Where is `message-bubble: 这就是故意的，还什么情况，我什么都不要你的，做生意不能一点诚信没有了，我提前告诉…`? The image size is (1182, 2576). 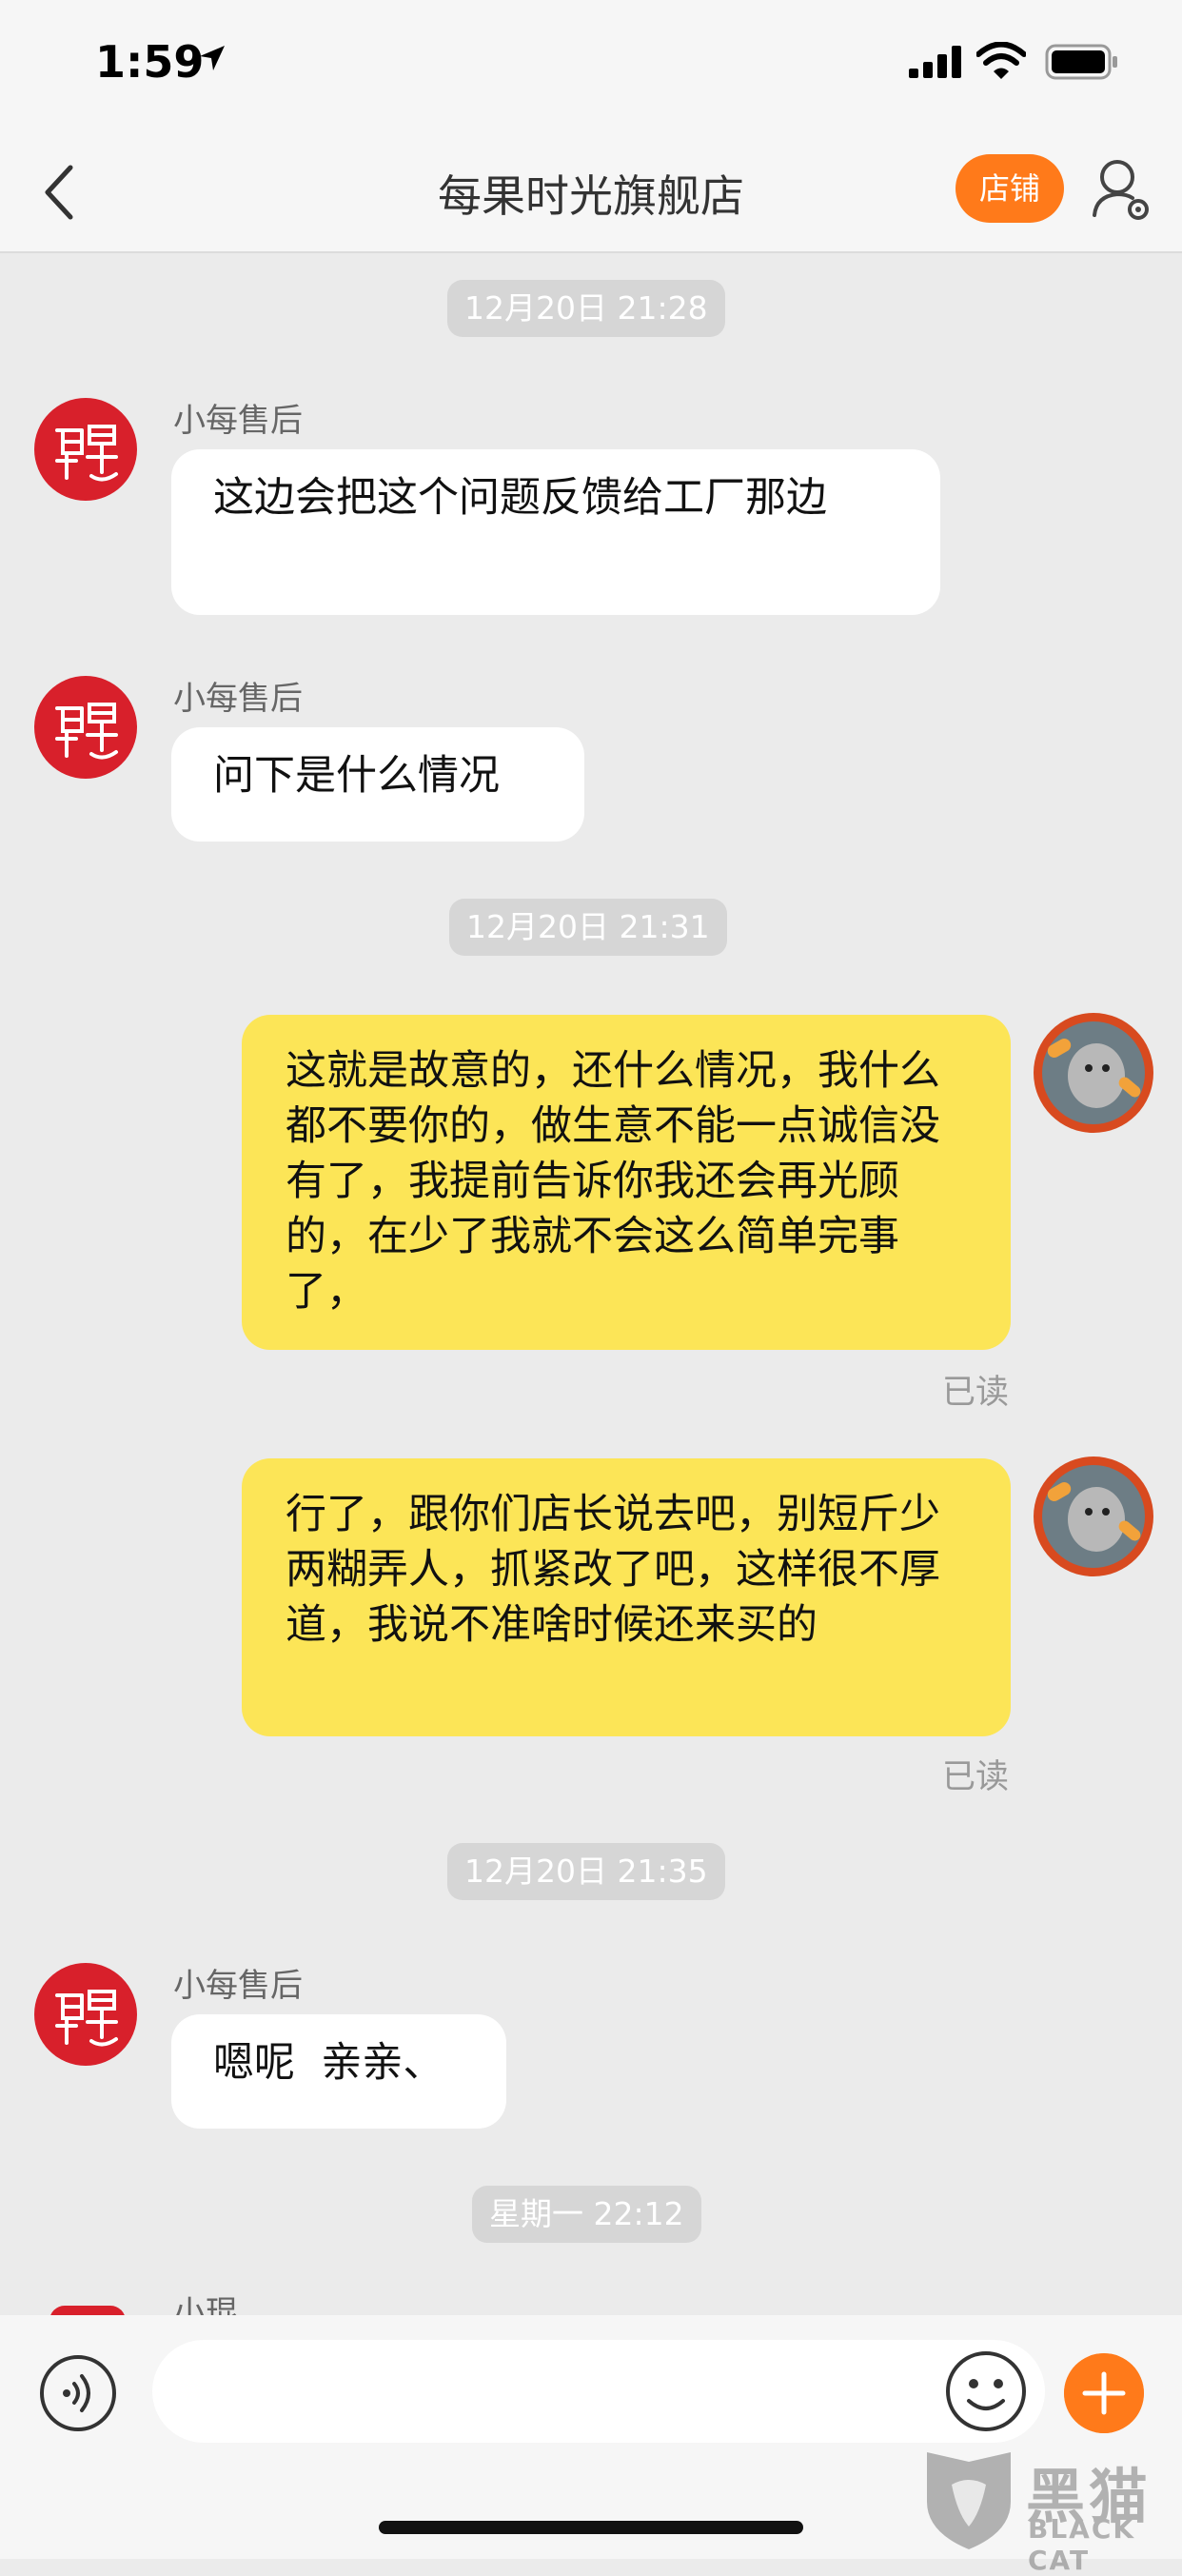
message-bubble: 这就是故意的，还什么情况，我什么都不要你的，做生意不能一点诚信没有了，我提前告诉… is located at coordinates (626, 1182).